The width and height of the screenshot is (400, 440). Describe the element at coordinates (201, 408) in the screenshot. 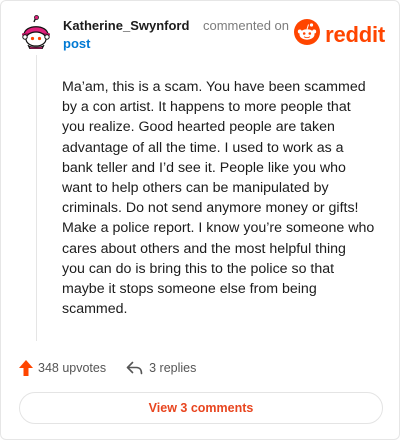

I see `view-comments-button: View 3 comments` at that location.